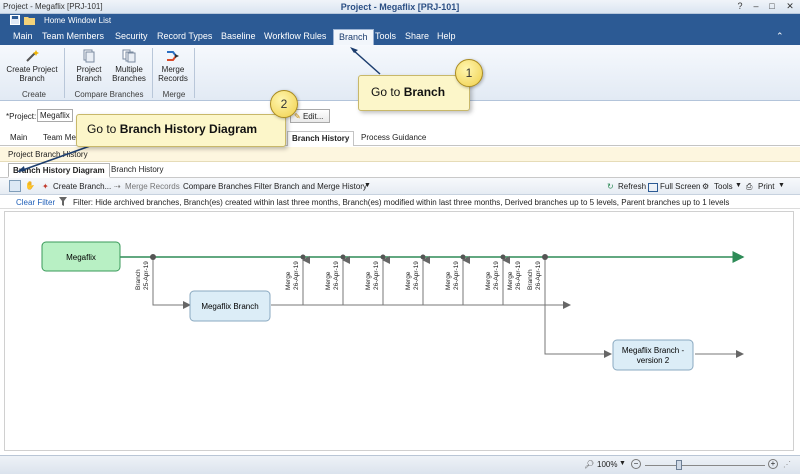 The image size is (800, 474). I want to click on callout-step-1: Go to Branch, so click(414, 93).